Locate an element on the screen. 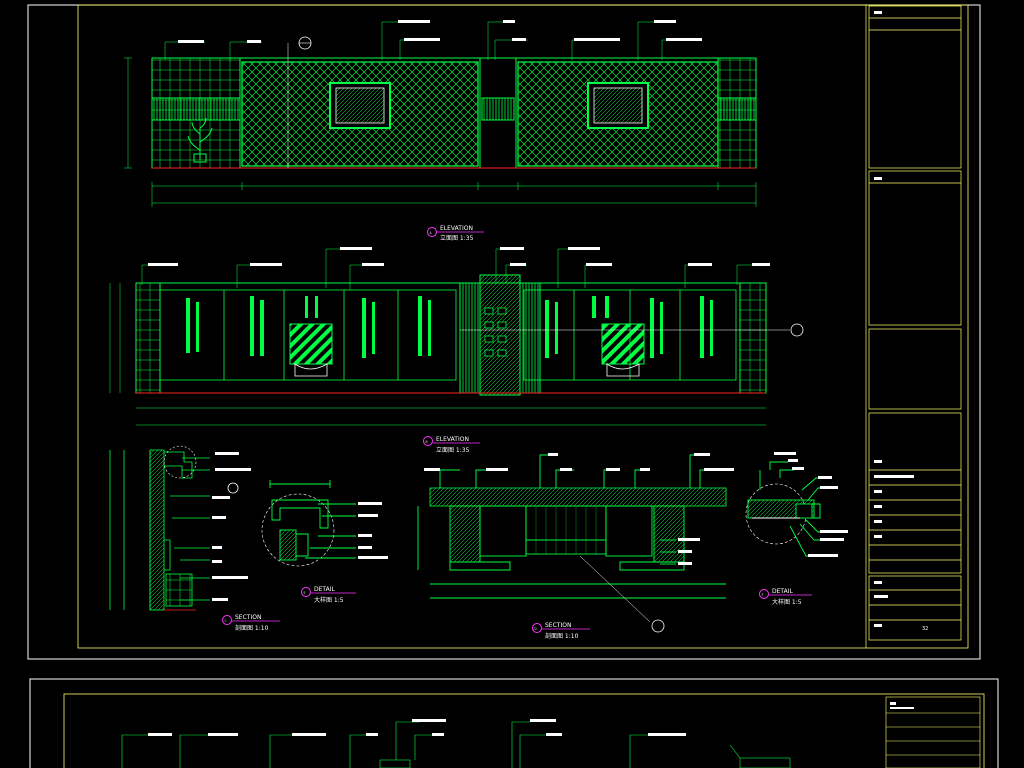 This screenshot has width=1024, height=768. leader-text-a is located at coordinates (440, 31).